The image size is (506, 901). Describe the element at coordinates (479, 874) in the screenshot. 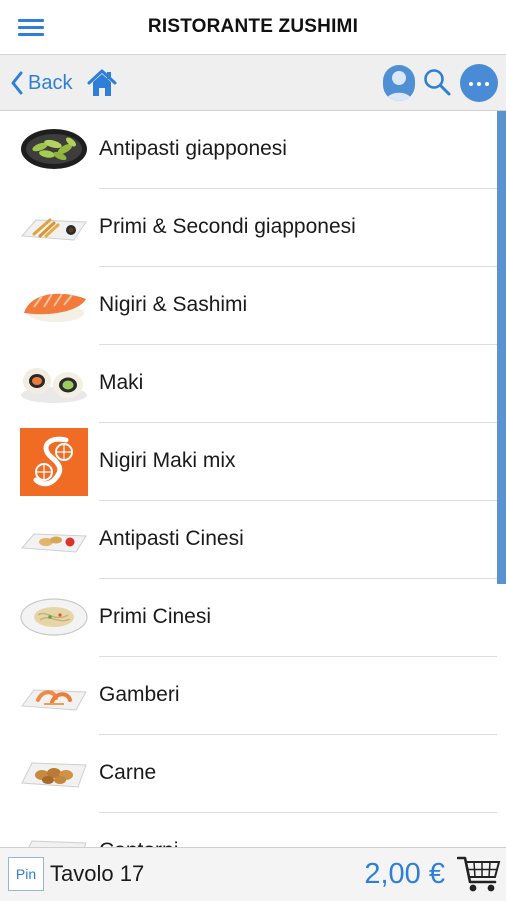

I see `cart-icon` at that location.